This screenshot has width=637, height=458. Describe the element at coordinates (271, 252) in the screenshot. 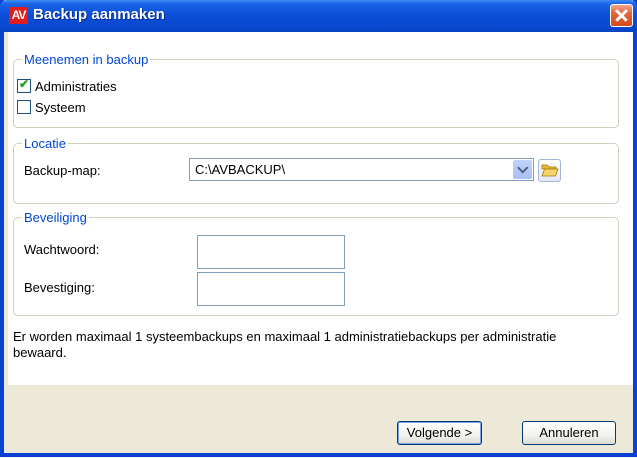

I see `password-field` at that location.